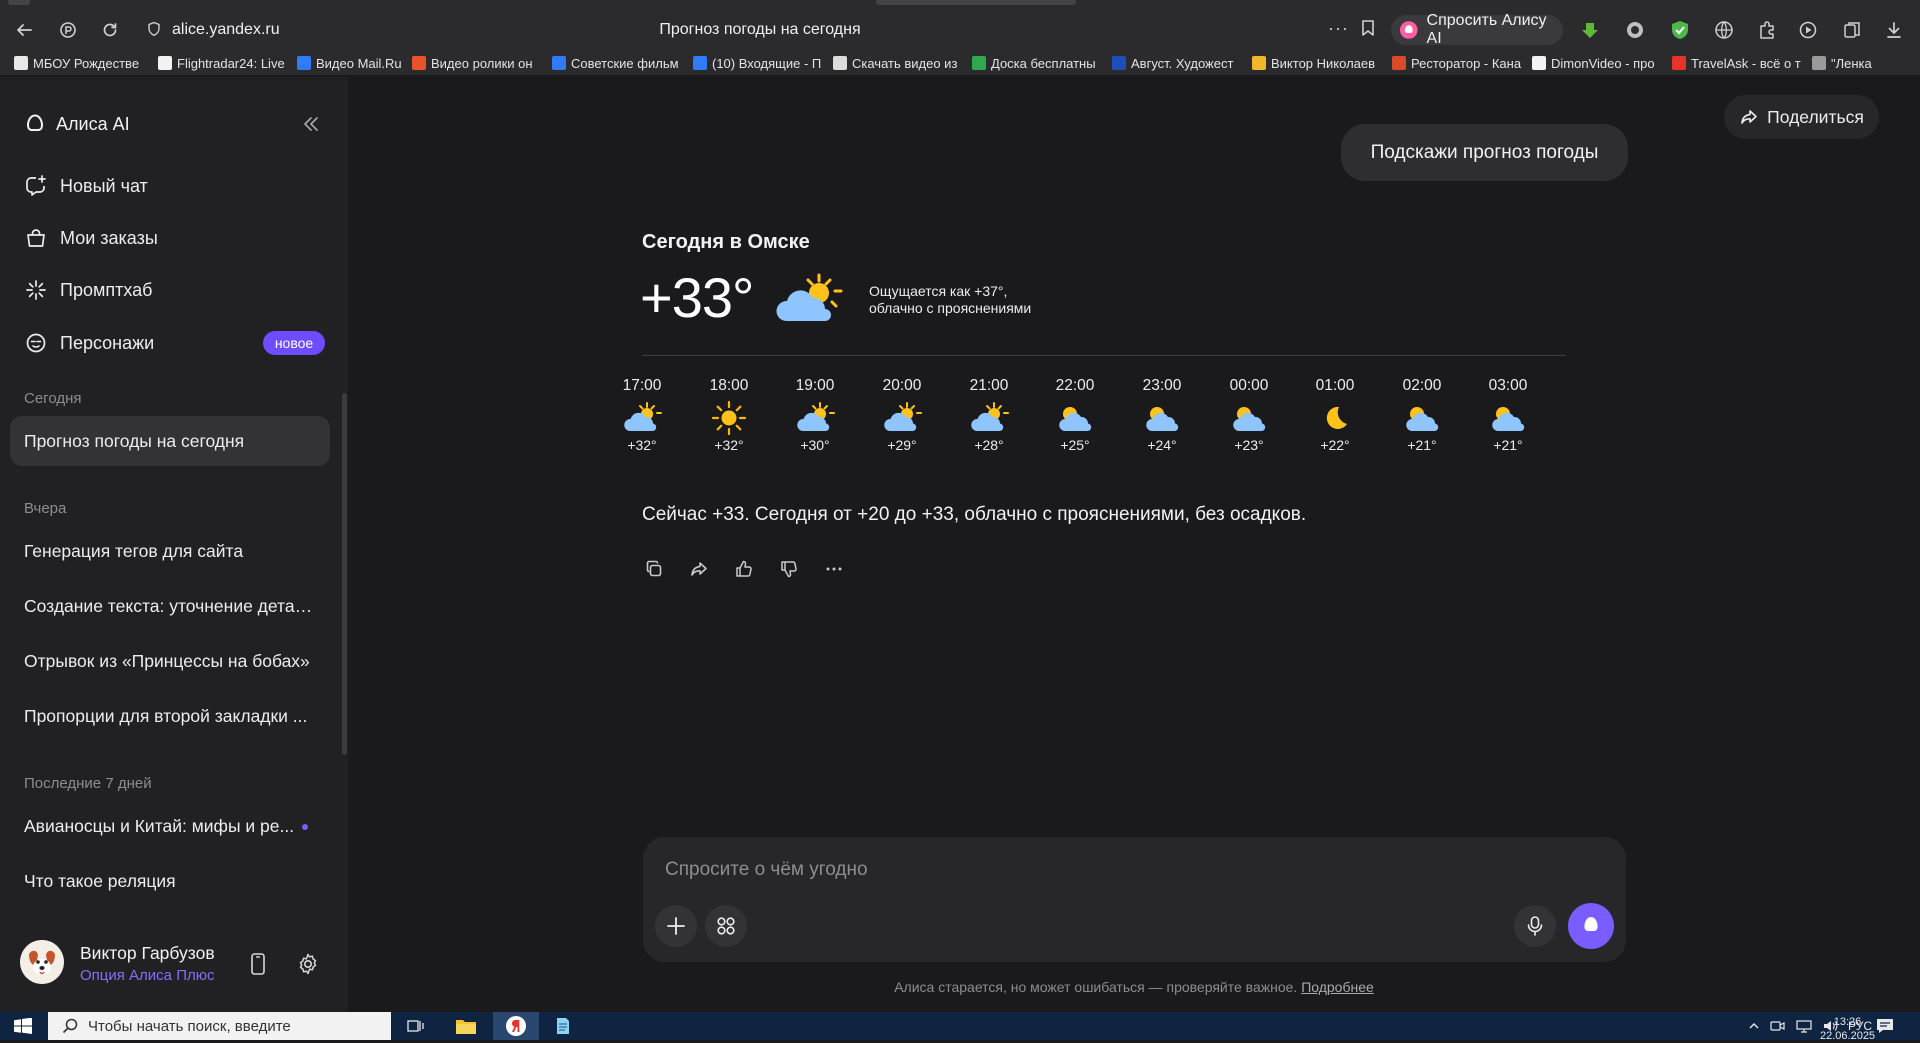 This screenshot has width=1920, height=1043. Describe the element at coordinates (147, 975) in the screenshot. I see `user-plan: Опция Алиса Плюс` at that location.